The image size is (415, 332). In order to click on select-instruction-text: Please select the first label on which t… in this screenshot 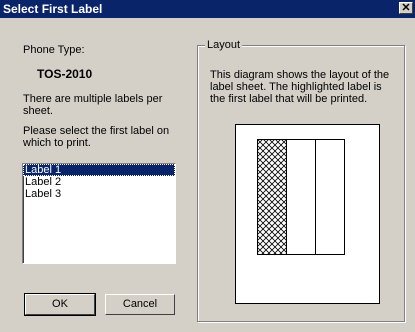, I will do `click(96, 137)`.